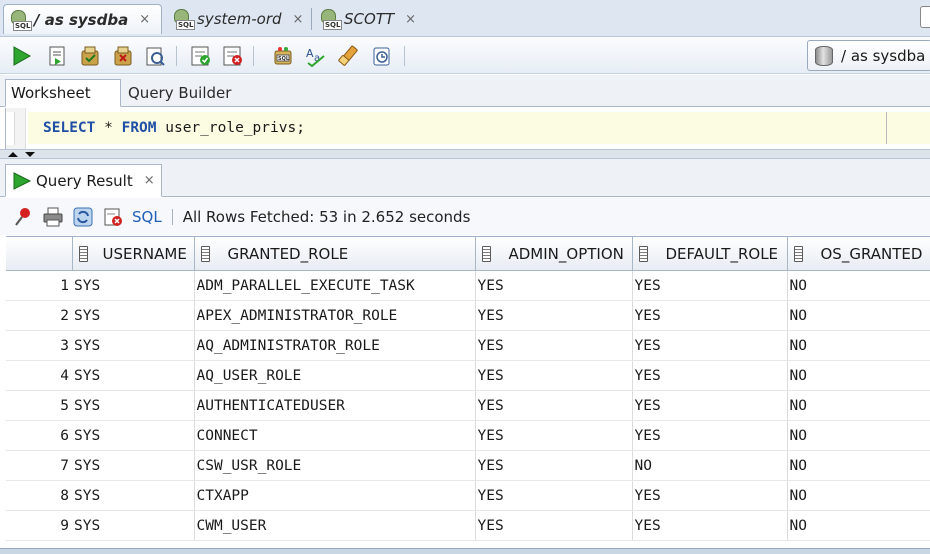 The height and width of the screenshot is (554, 930). I want to click on column-header-default-role: DEFAULT_ROLE, so click(710, 254).